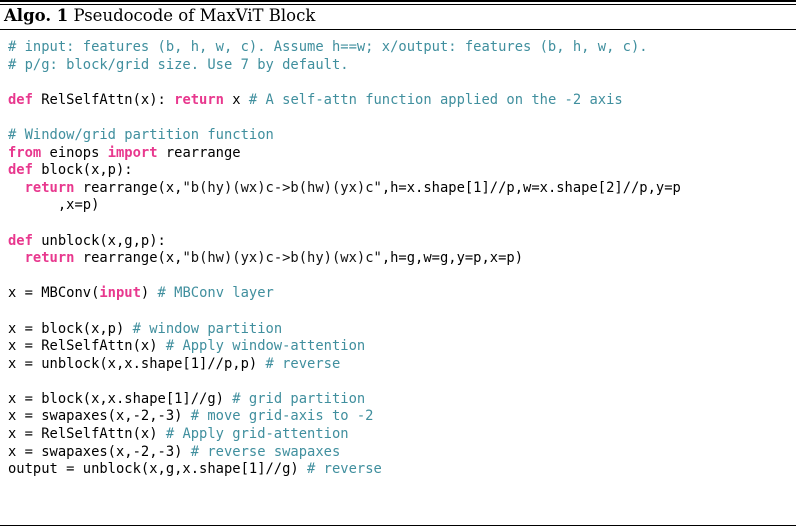 The height and width of the screenshot is (532, 796). I want to click on code-token-plain: einops, so click(74, 152).